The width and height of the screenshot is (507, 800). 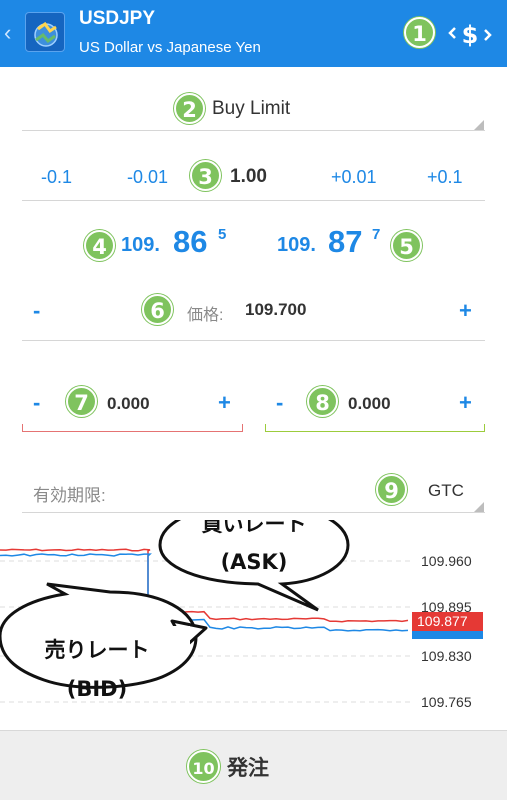 What do you see at coordinates (242, 428) in the screenshot?
I see `stop-loss-tick-right` at bounding box center [242, 428].